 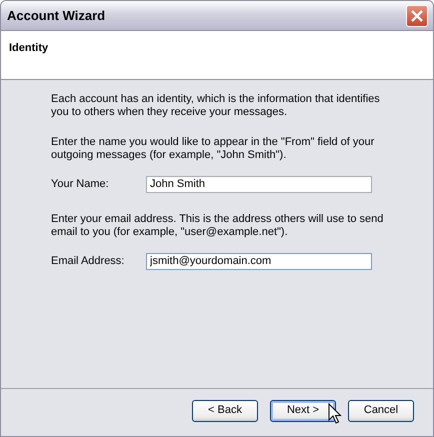 I want to click on field-description: Enter your email address. This is the address others will use to send email to you (for example, "user@example.net")., so click(x=217, y=225).